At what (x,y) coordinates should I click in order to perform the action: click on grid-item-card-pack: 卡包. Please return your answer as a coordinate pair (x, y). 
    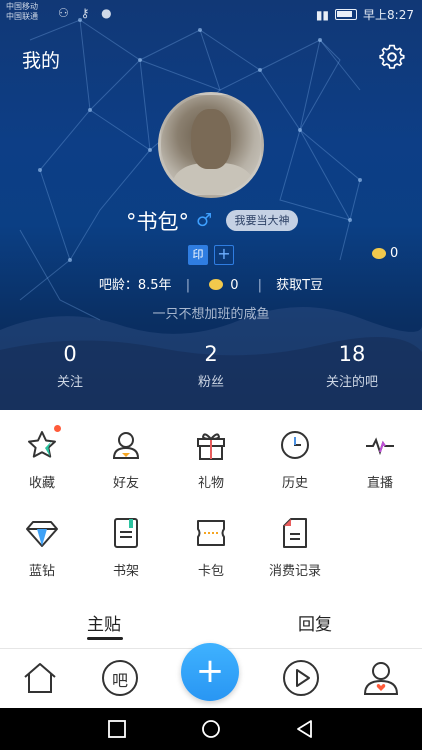
    Looking at the image, I should click on (211, 547).